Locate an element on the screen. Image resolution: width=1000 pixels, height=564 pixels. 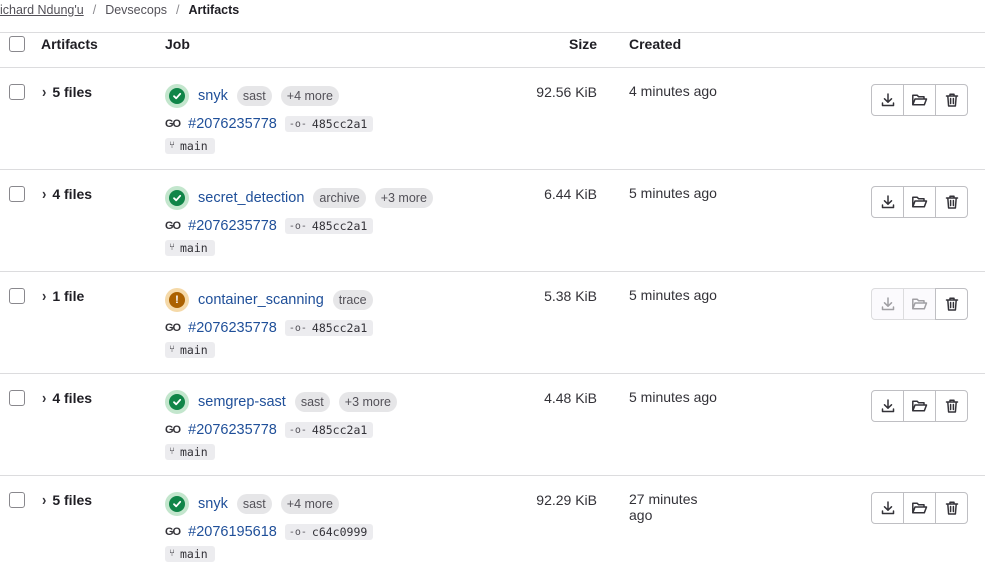
pipeline-id-link: #2076195618 is located at coordinates (232, 532).